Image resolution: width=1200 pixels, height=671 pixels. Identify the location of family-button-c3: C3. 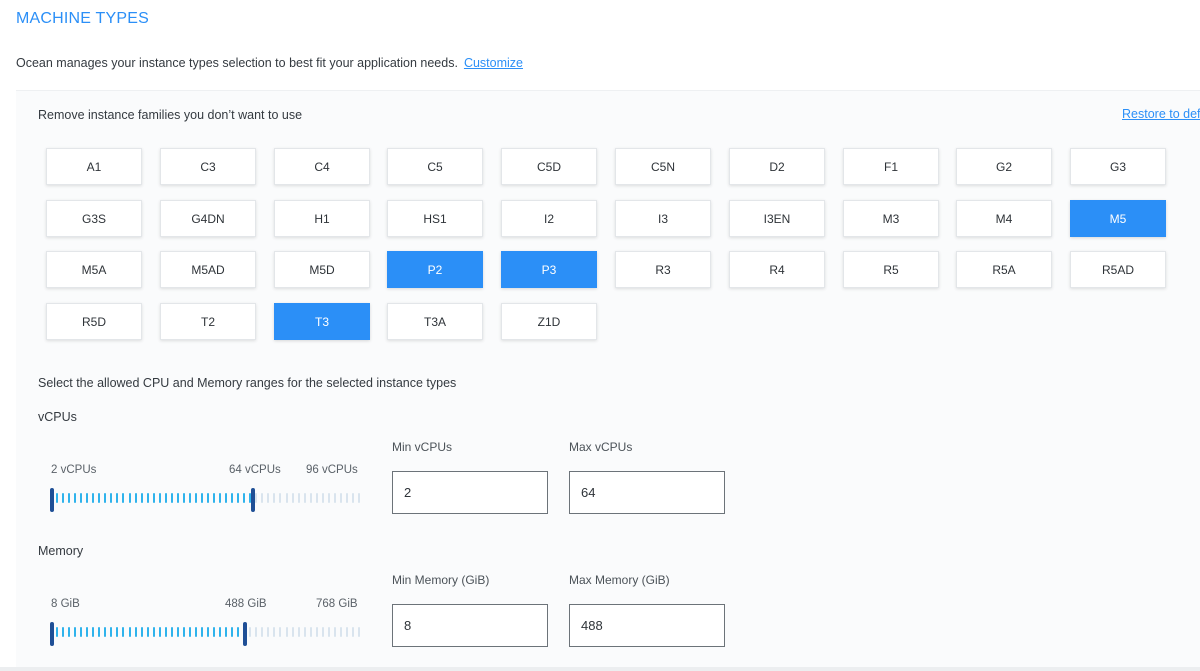
(208, 166).